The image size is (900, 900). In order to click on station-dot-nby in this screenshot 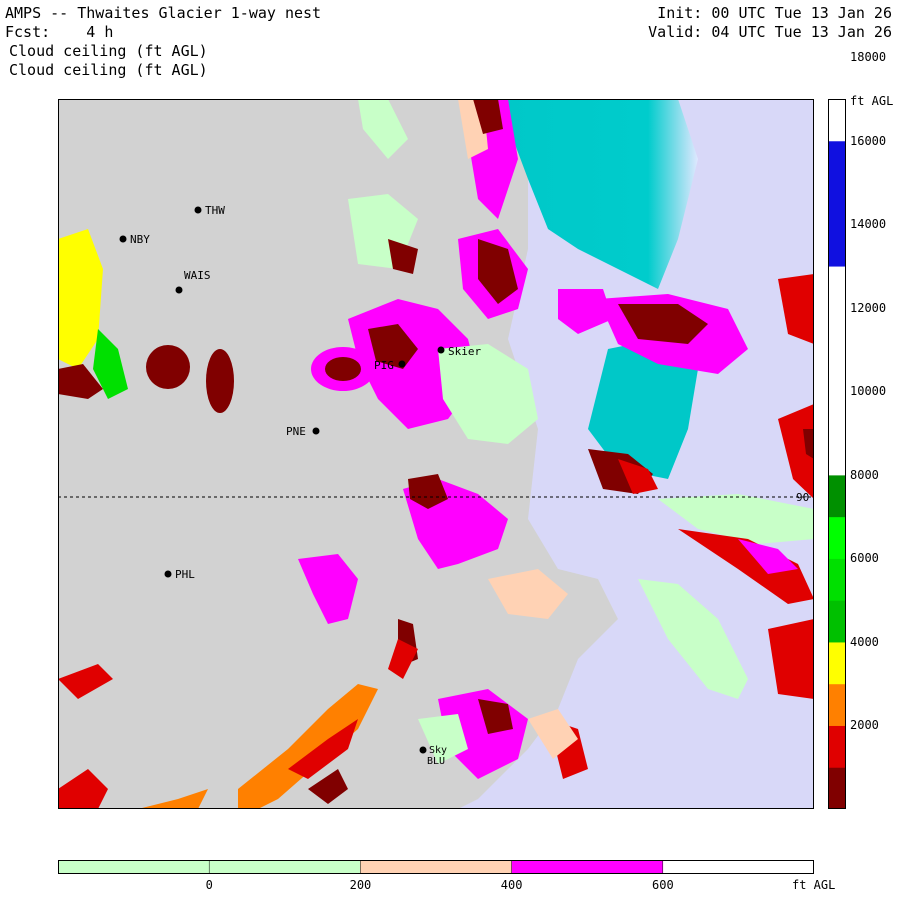, I will do `click(123, 239)`.